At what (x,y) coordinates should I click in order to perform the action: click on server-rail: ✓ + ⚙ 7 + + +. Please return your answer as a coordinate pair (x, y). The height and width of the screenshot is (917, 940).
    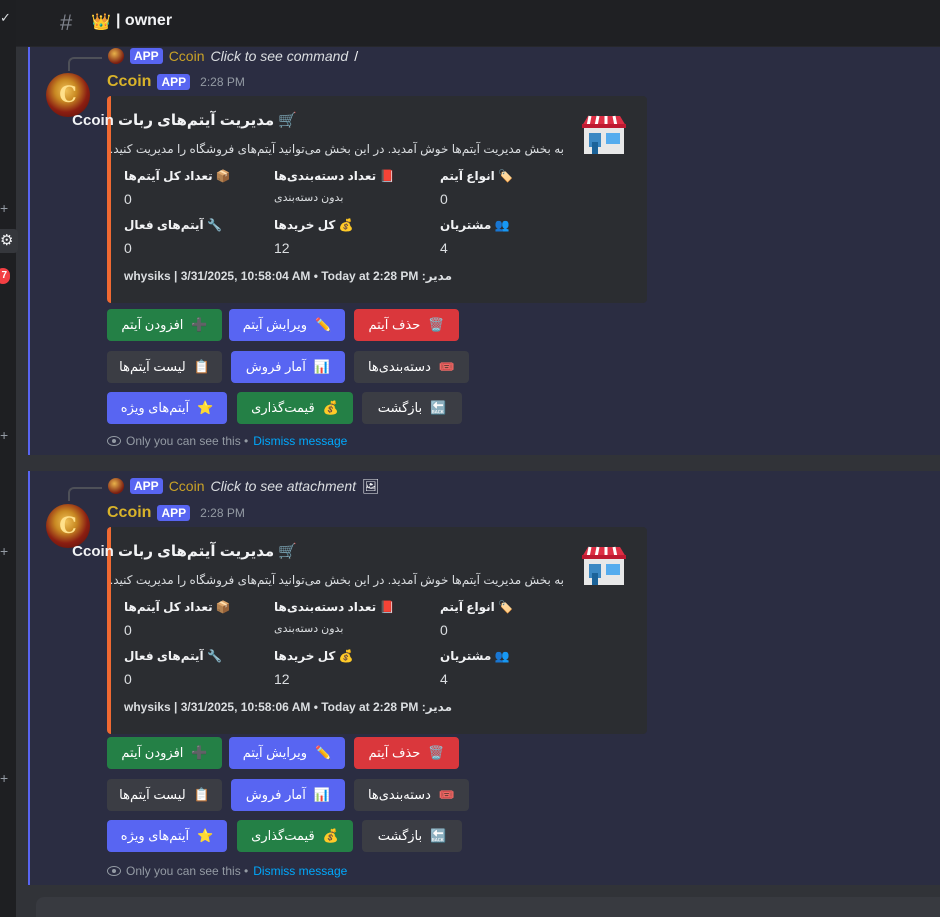
    Looking at the image, I should click on (9, 458).